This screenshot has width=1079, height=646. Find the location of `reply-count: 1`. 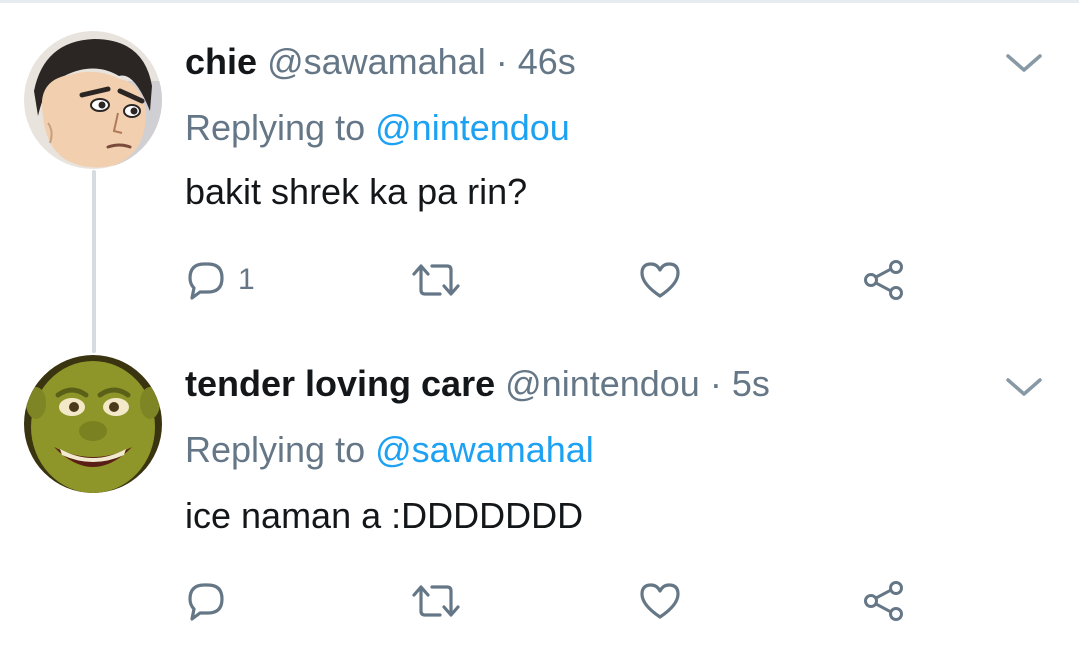

reply-count: 1 is located at coordinates (246, 279).